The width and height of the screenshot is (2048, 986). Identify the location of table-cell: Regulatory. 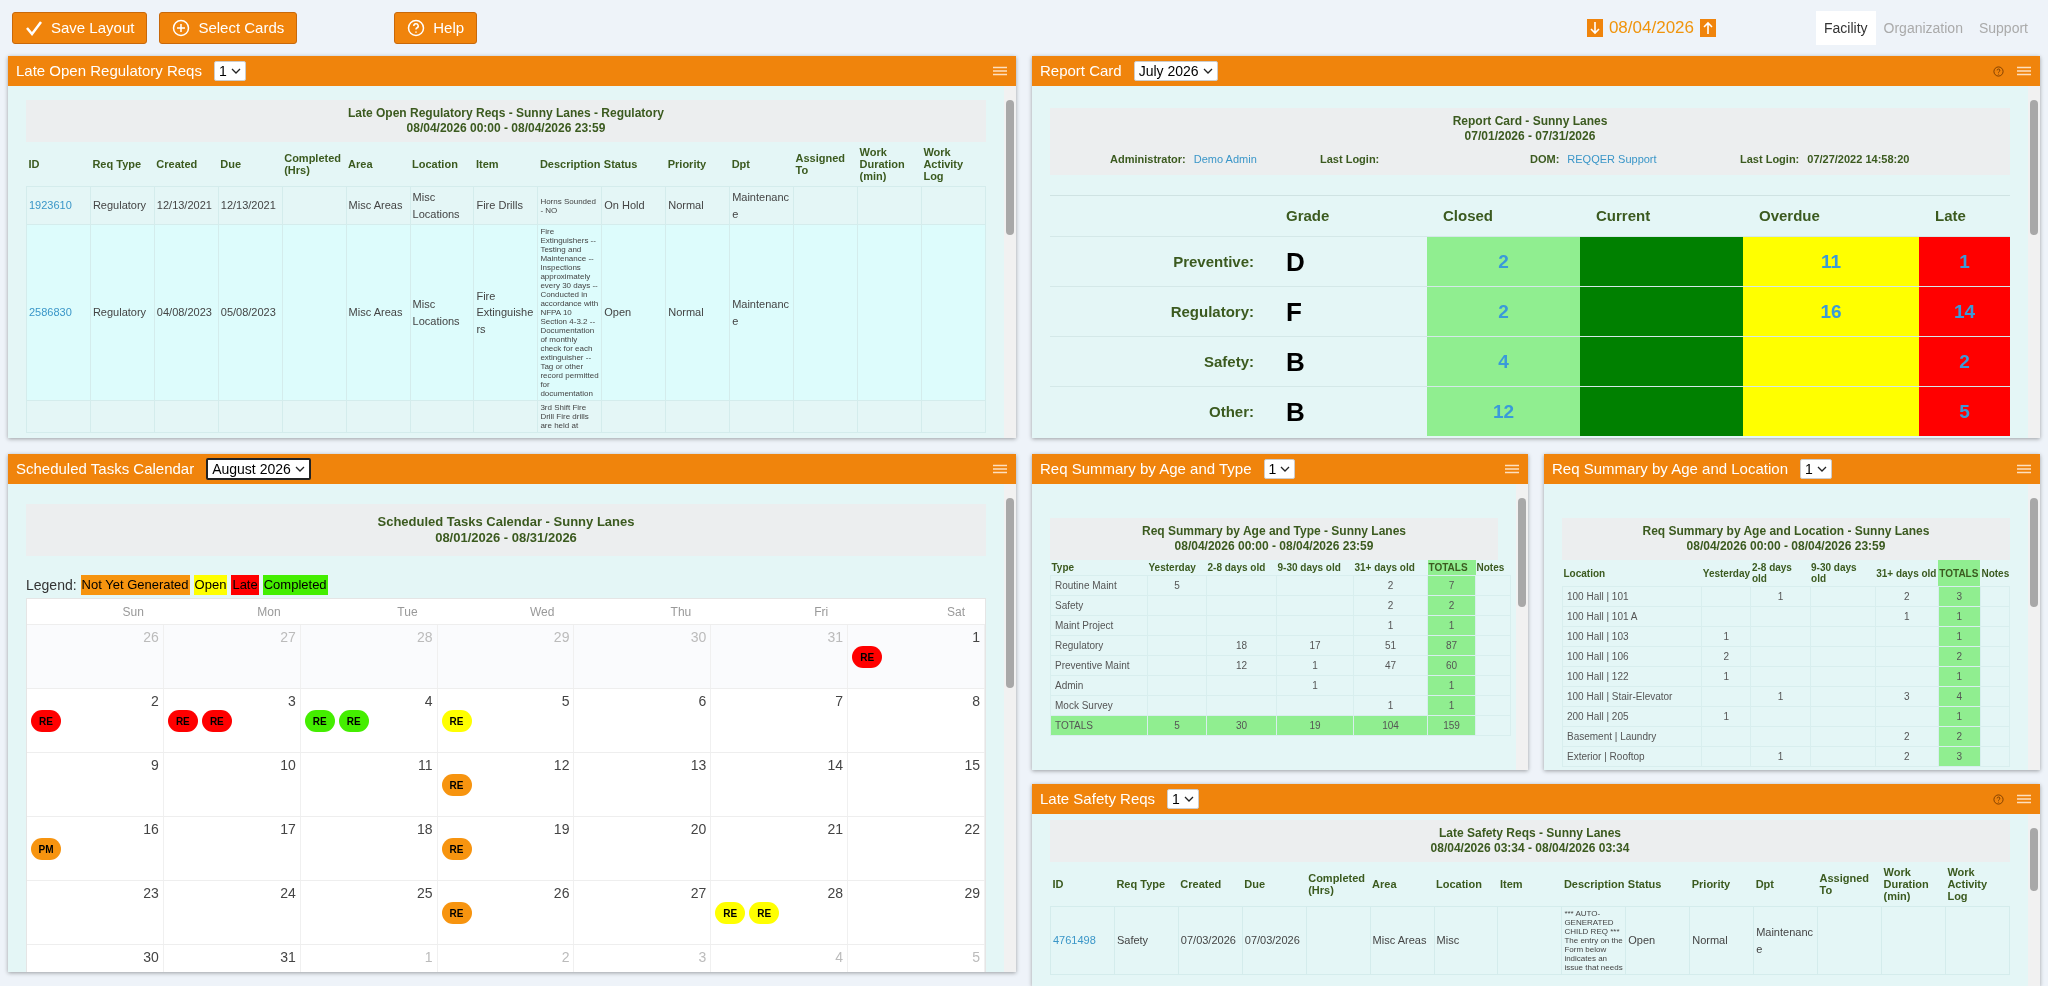
(122, 312).